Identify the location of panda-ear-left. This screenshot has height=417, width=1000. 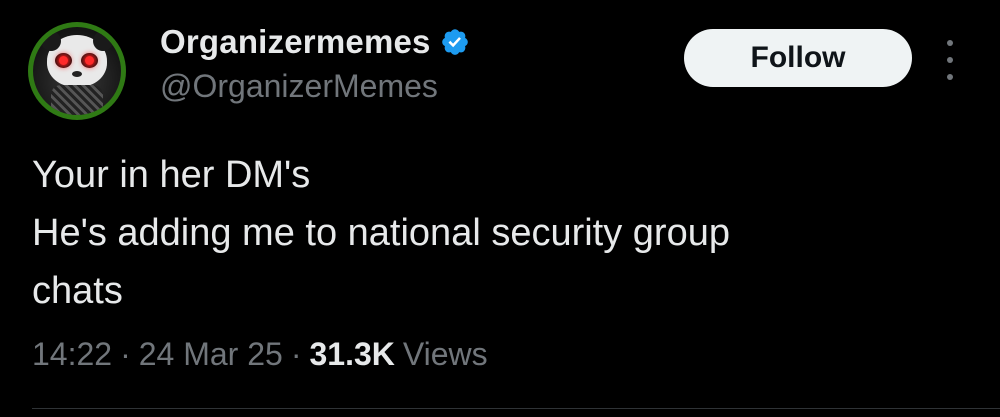
(51, 41).